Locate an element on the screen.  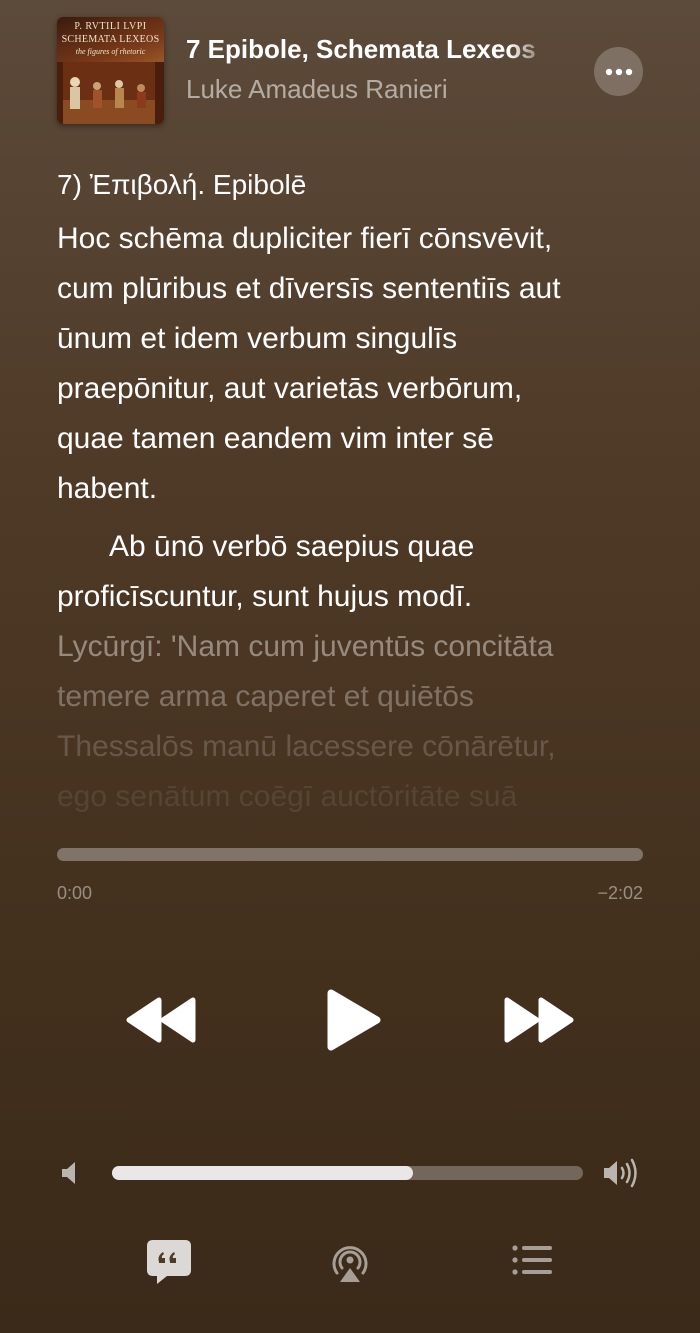
fast-forward-button is located at coordinates (540, 1020).